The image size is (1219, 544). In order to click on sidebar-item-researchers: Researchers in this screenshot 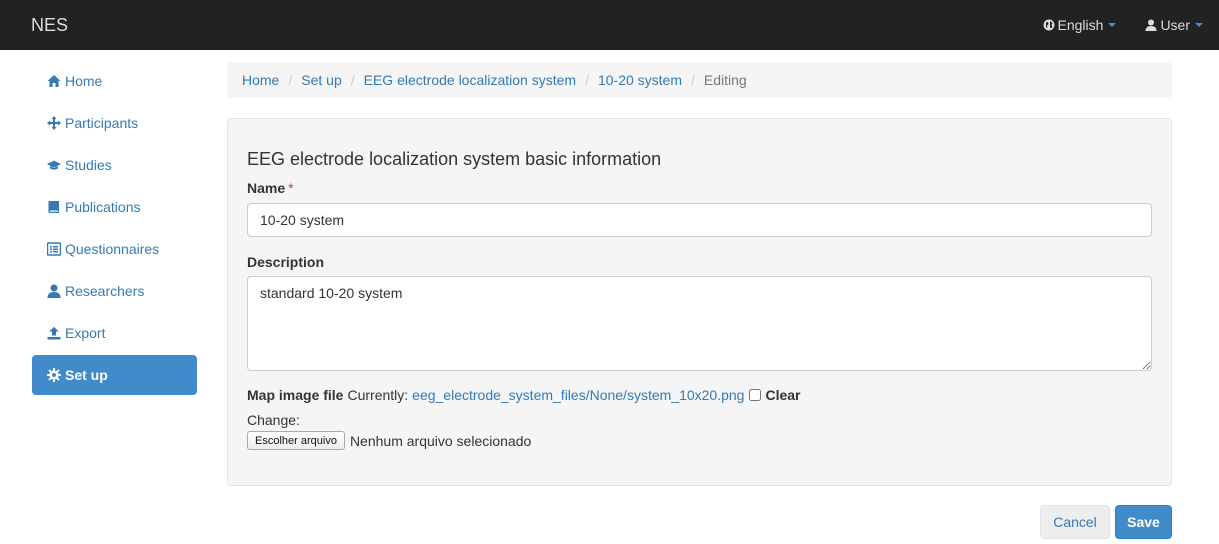, I will do `click(114, 291)`.